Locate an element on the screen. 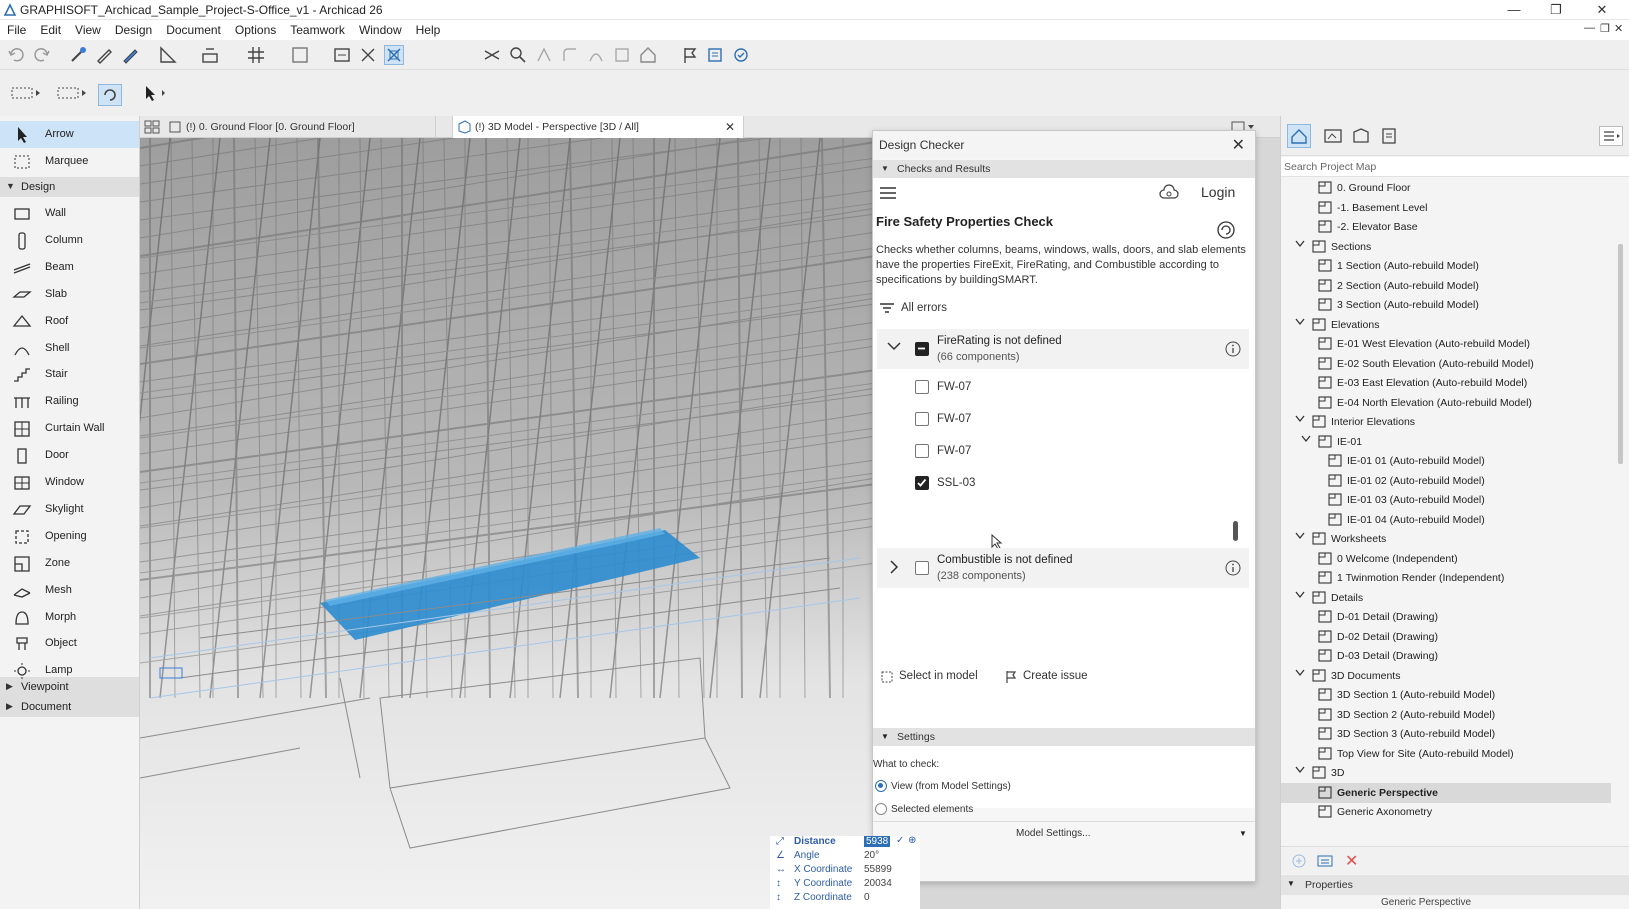 The width and height of the screenshot is (1629, 909). project-map-item: IE-01 04 (Auto-rebuild Model) is located at coordinates (1446, 520).